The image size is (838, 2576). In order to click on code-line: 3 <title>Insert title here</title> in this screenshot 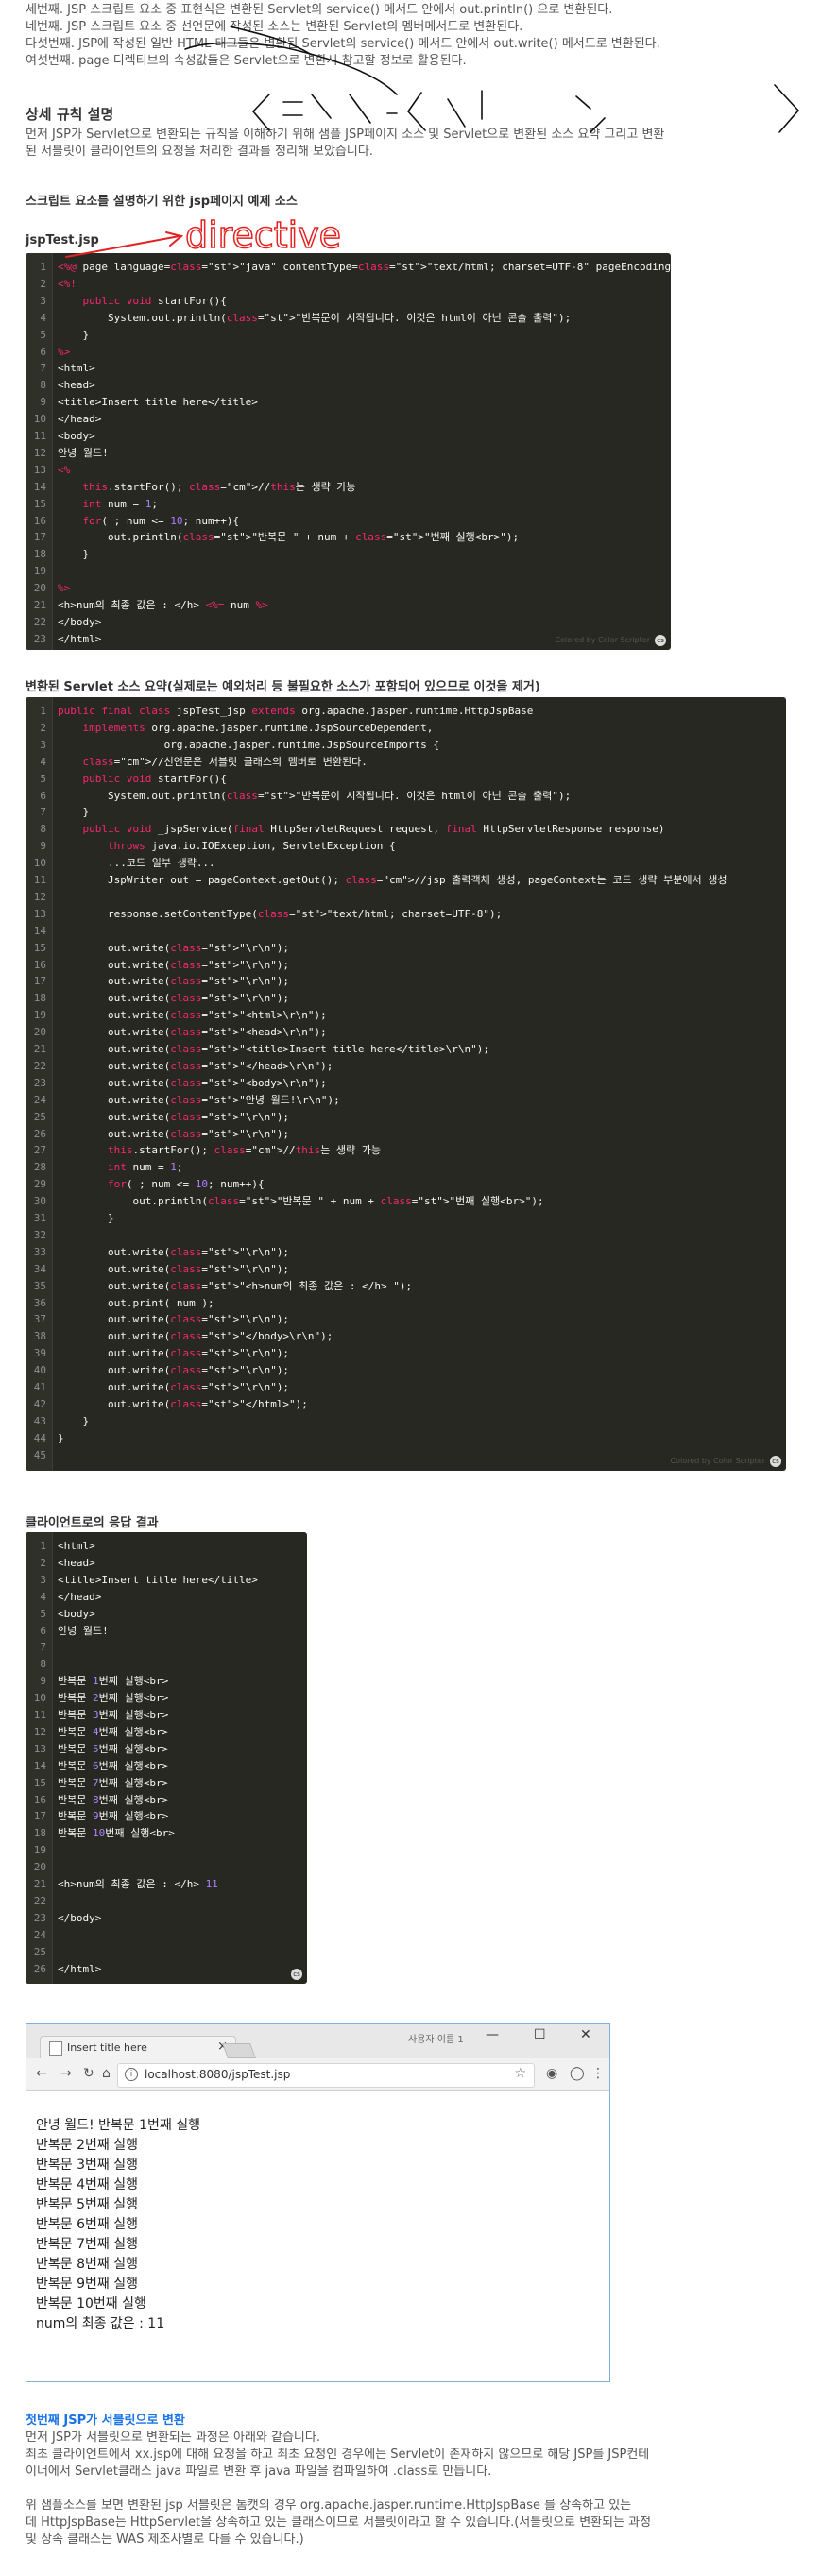, I will do `click(142, 1581)`.